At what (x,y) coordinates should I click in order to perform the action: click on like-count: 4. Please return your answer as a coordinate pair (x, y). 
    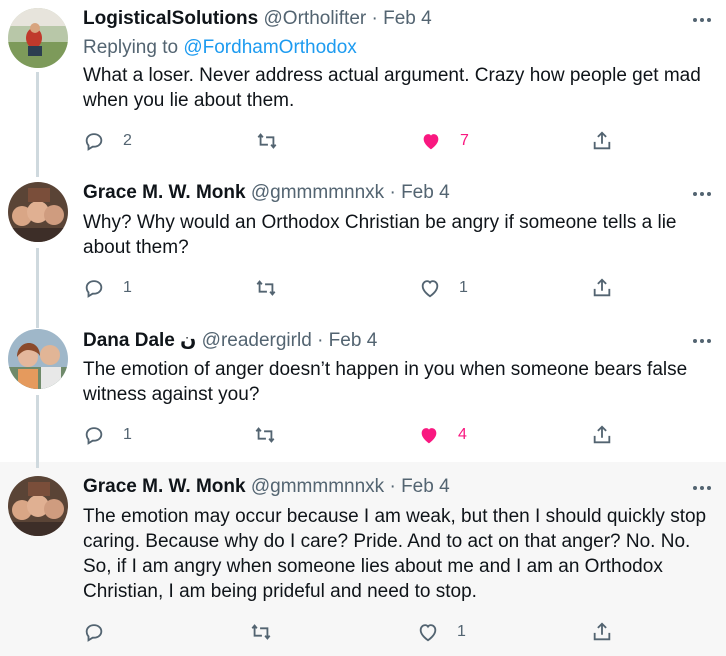
    Looking at the image, I should click on (462, 434).